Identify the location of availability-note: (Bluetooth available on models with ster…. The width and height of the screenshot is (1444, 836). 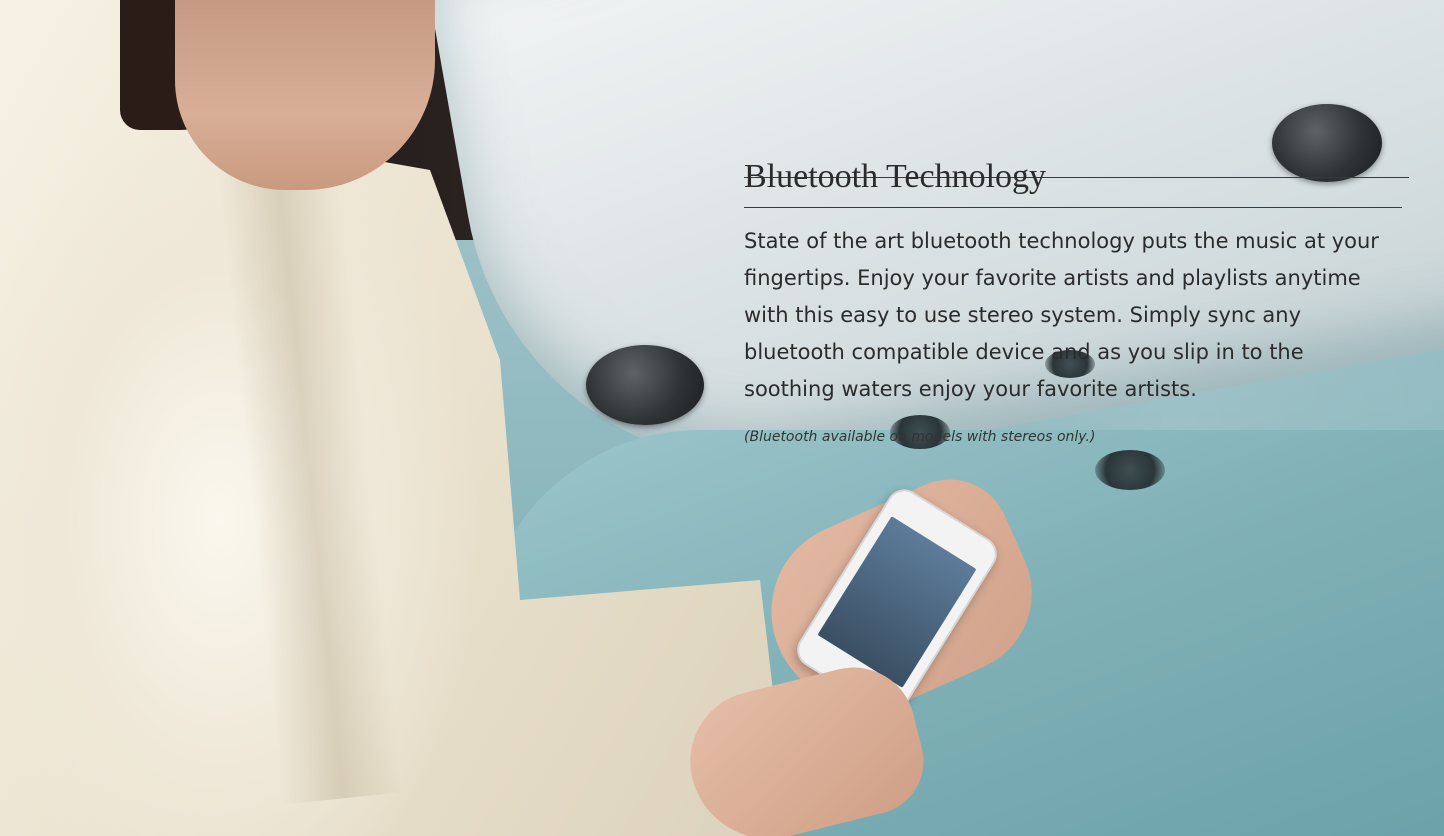
(920, 437).